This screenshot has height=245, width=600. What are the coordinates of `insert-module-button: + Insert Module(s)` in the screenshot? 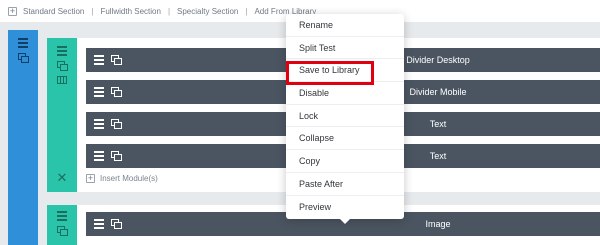 It's located at (122, 178).